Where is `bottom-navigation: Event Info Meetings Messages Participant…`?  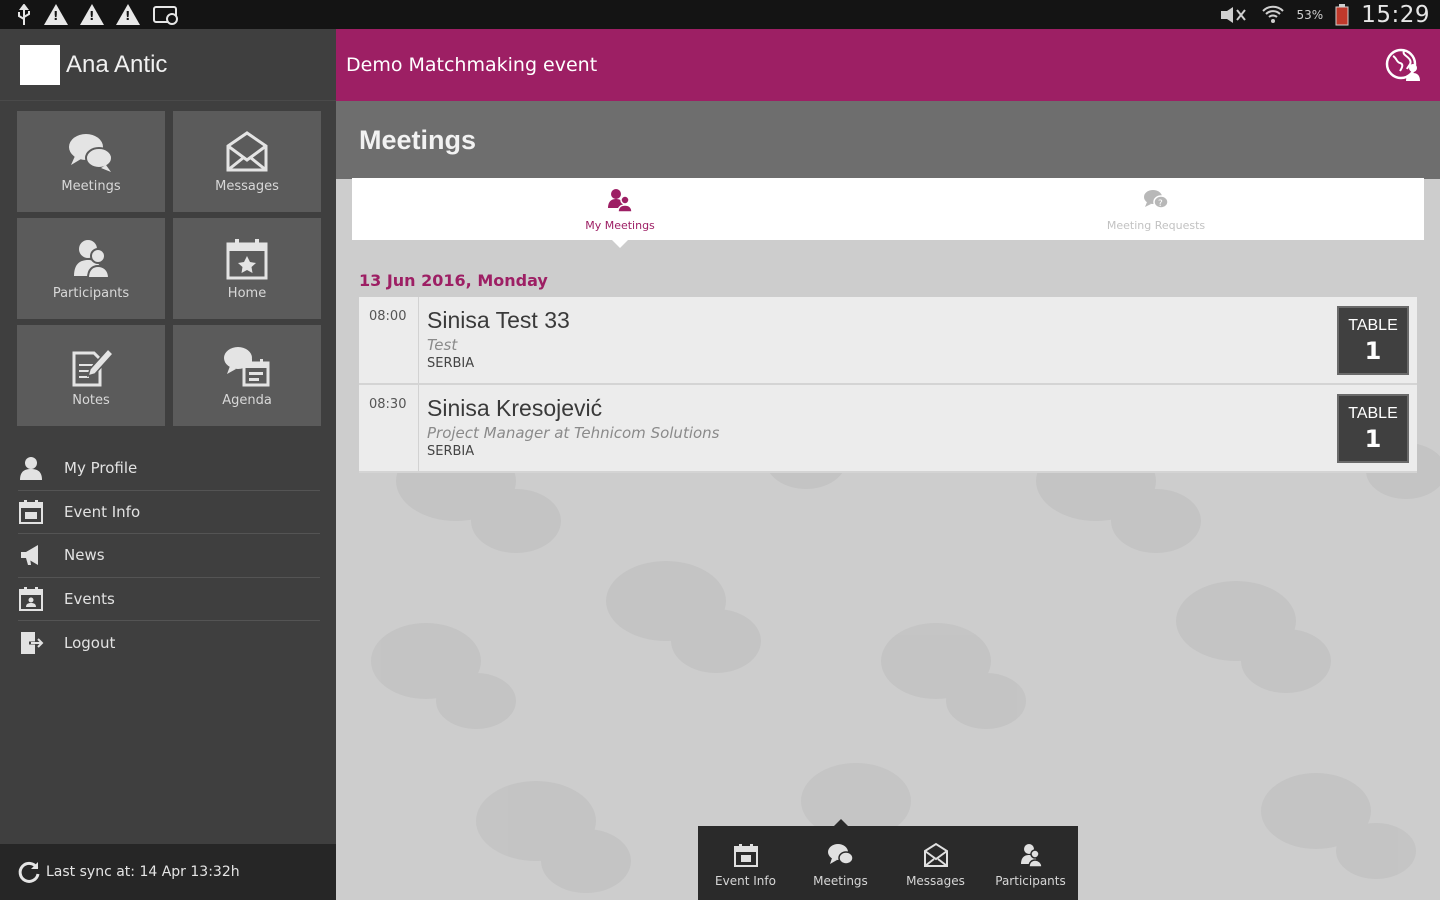 bottom-navigation: Event Info Meetings Messages Participant… is located at coordinates (888, 859).